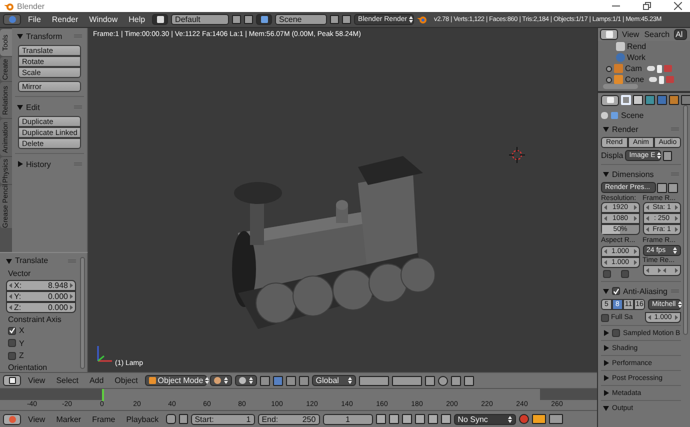 This screenshot has height=427, width=690. What do you see at coordinates (21, 343) in the screenshot?
I see `checkbox-label: Y` at bounding box center [21, 343].